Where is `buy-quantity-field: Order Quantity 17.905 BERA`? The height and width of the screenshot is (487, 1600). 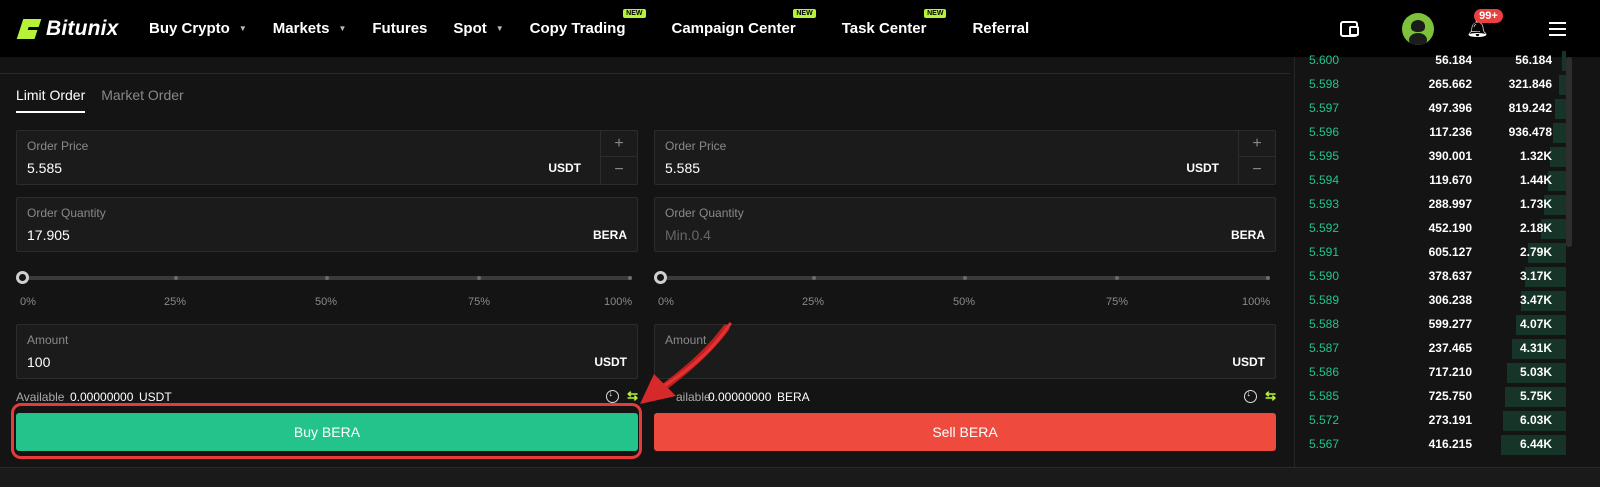
buy-quantity-field: Order Quantity 17.905 BERA is located at coordinates (327, 224).